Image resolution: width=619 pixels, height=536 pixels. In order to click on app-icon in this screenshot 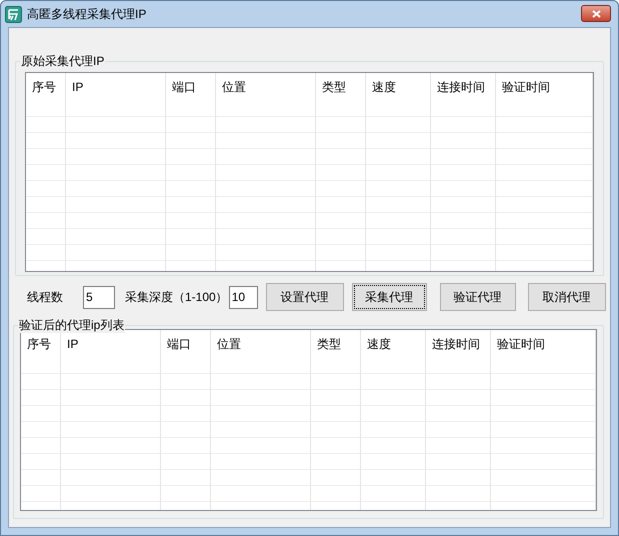, I will do `click(13, 14)`.